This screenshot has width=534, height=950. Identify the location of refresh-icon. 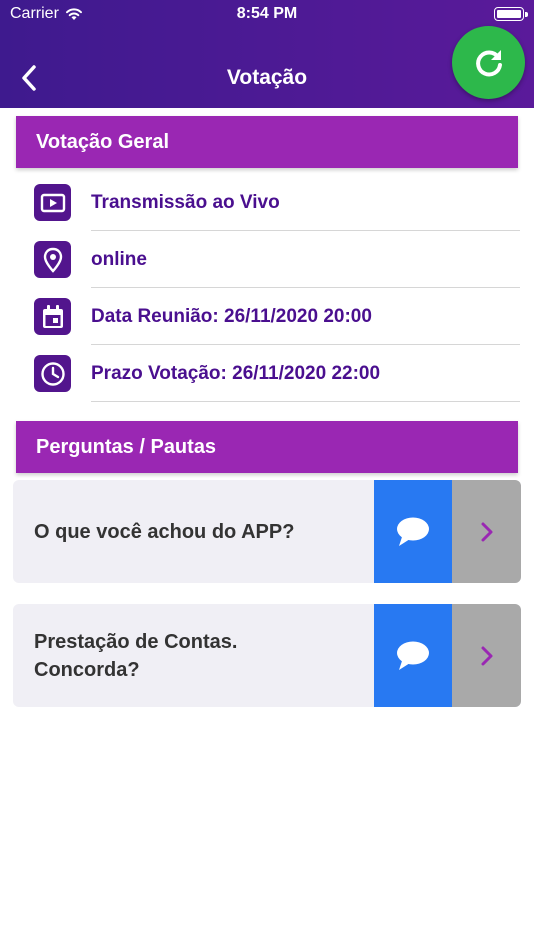
(488, 62).